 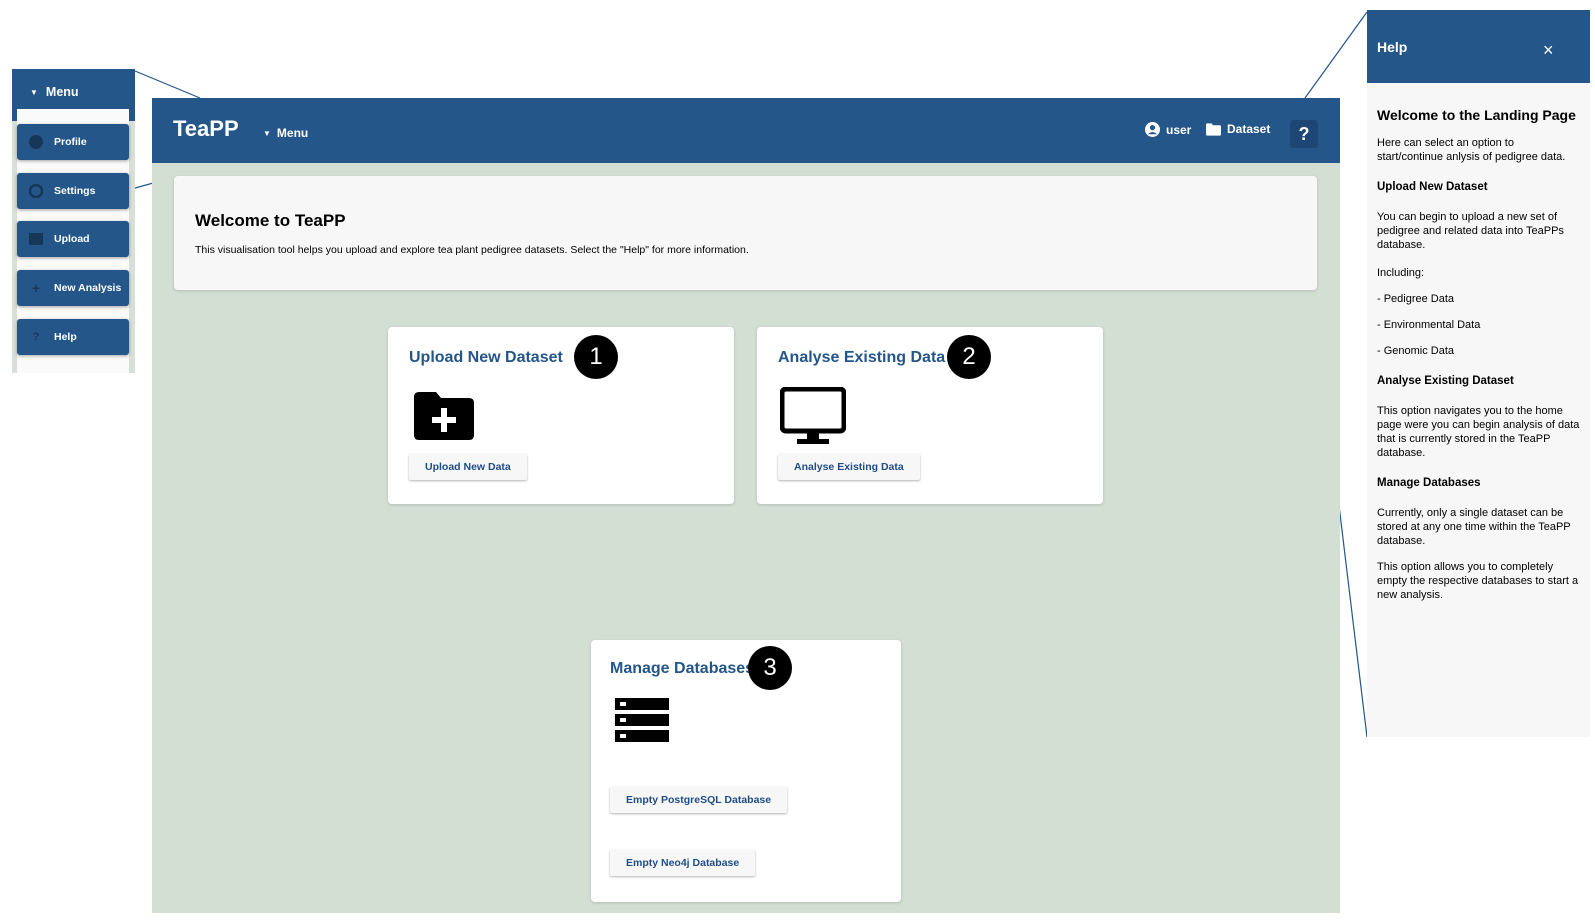 What do you see at coordinates (1392, 47) in the screenshot?
I see `help-panel-title: Help` at bounding box center [1392, 47].